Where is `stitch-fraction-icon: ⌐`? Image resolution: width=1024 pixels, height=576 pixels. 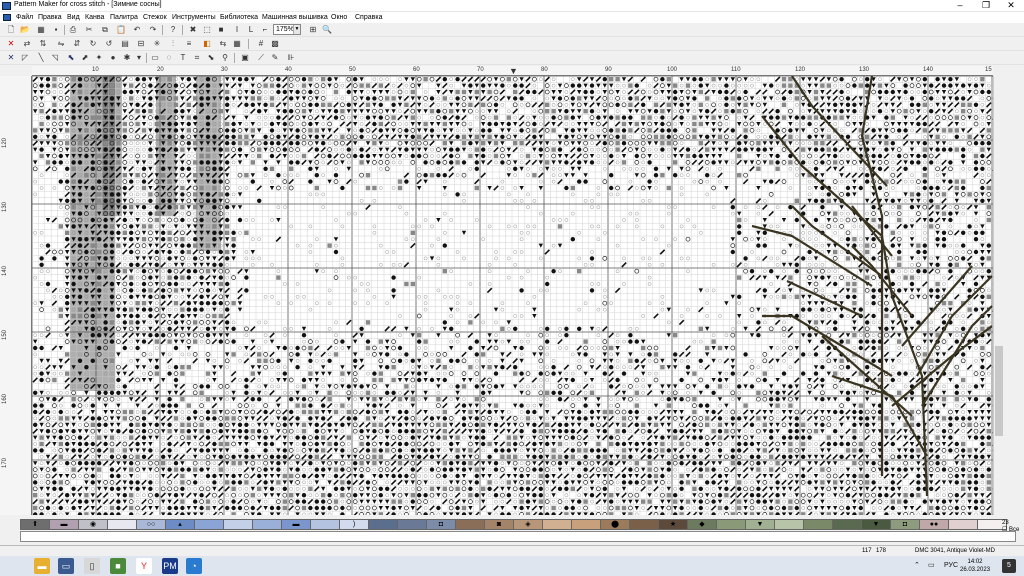 stitch-fraction-icon: ⌐ is located at coordinates (265, 30).